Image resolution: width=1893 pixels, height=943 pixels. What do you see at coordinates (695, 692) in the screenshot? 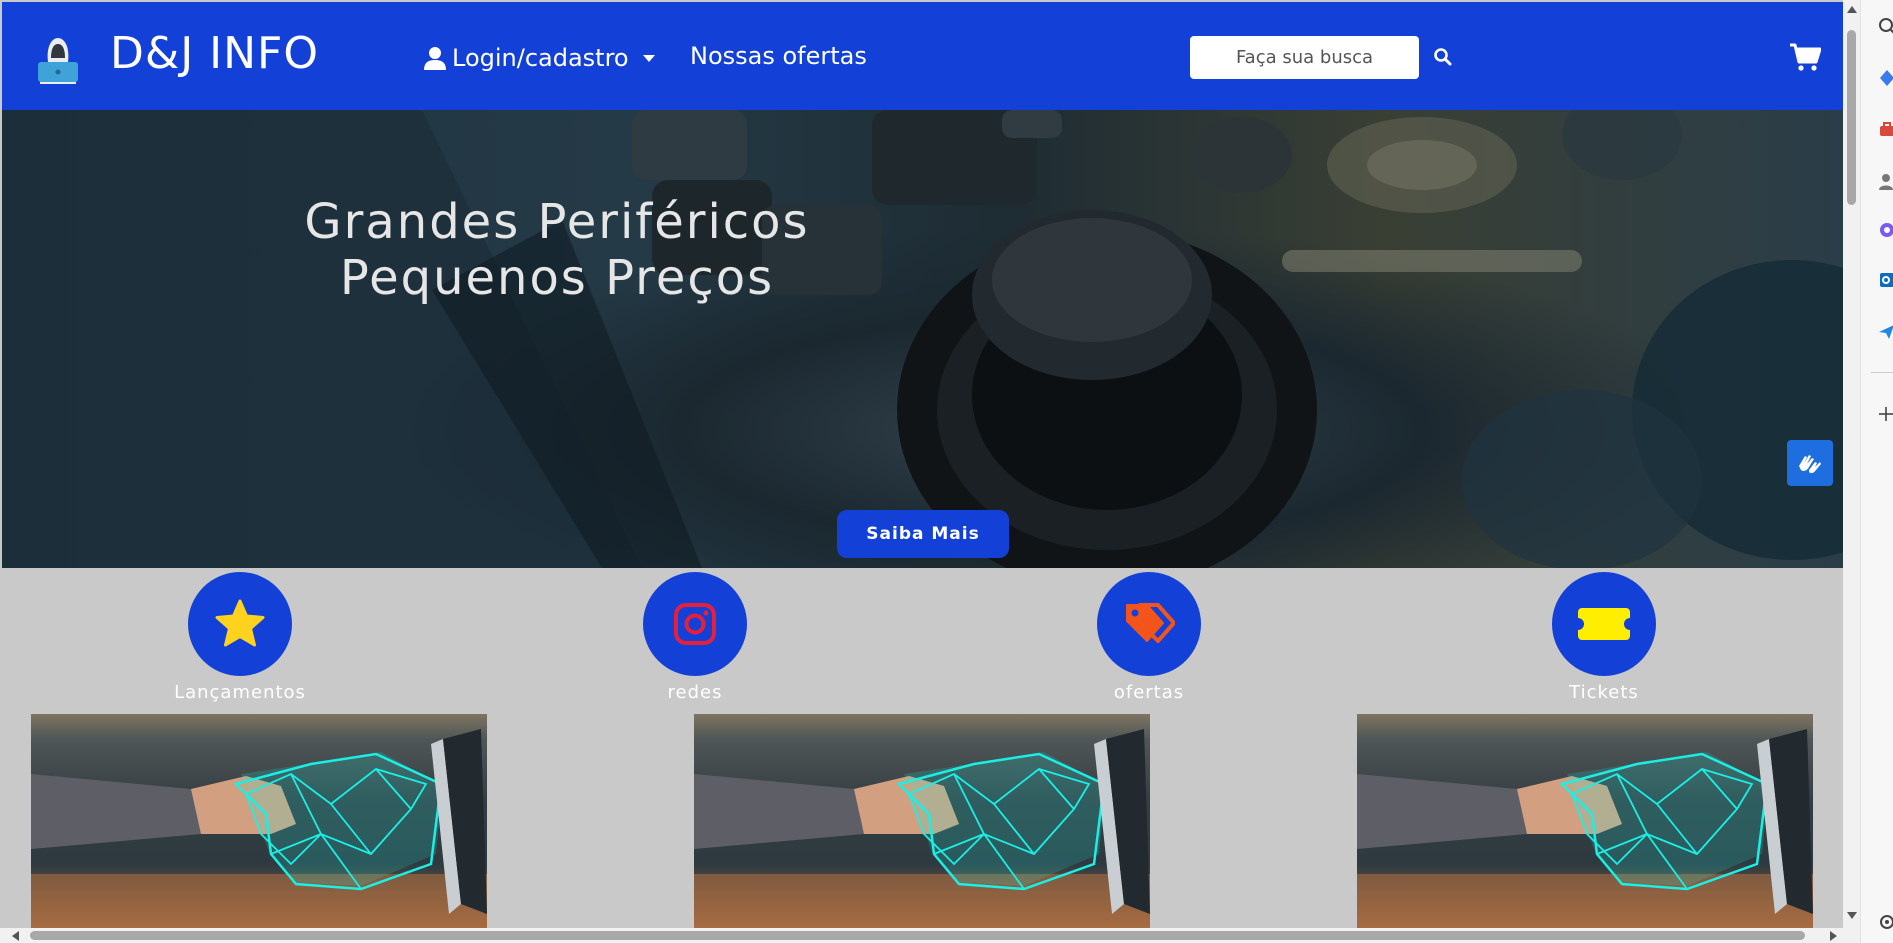
I see `category-label: redes` at bounding box center [695, 692].